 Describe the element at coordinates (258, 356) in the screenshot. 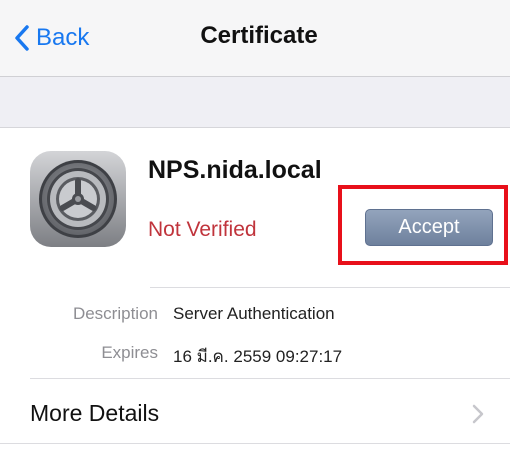

I see `expires-value: 16 มี.ค. 2559 09:27:17` at that location.